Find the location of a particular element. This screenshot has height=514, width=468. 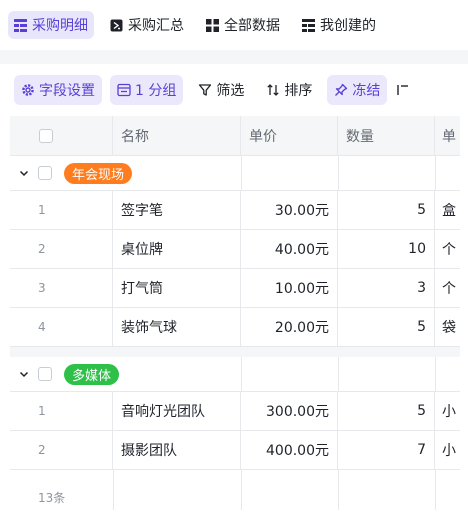

tab-label: 采购明细 is located at coordinates (60, 26).